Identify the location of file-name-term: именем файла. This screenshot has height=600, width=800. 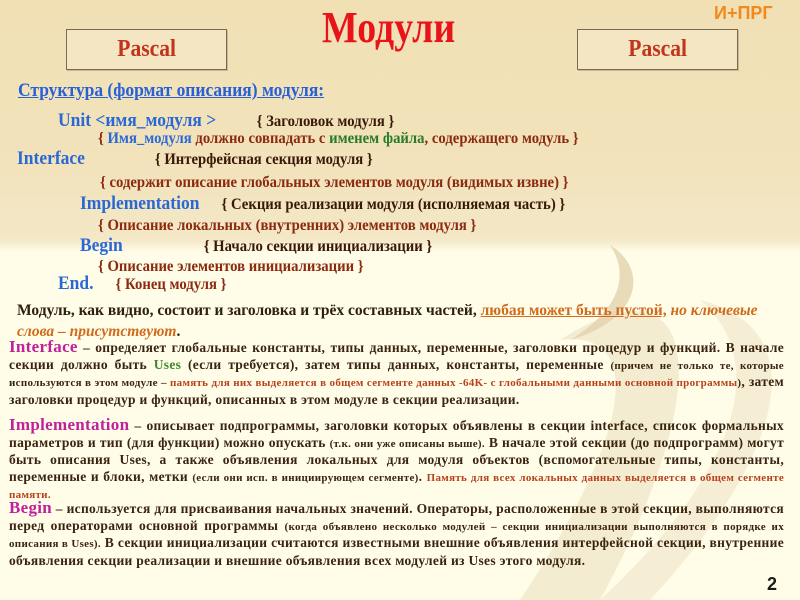
(377, 138).